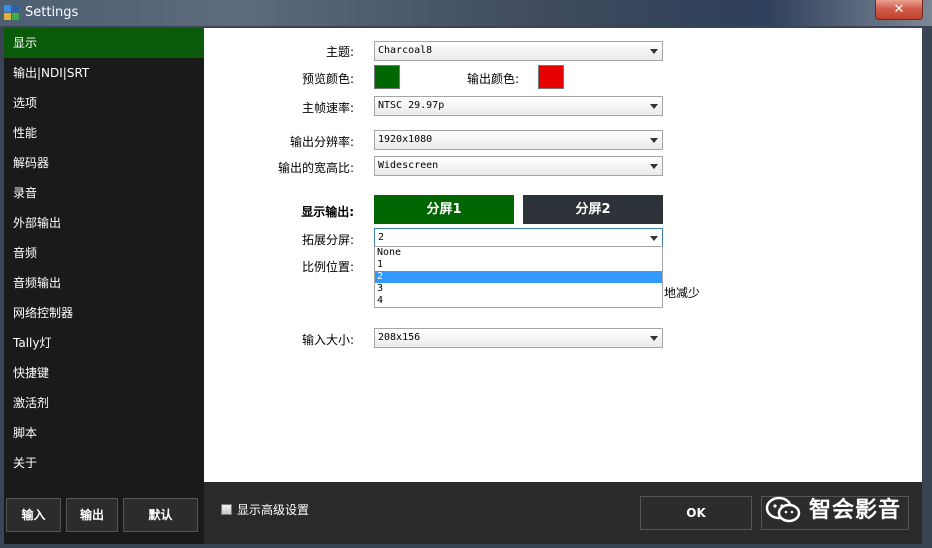 This screenshot has height=548, width=932. I want to click on watermark-text: 智会影音, so click(855, 510).